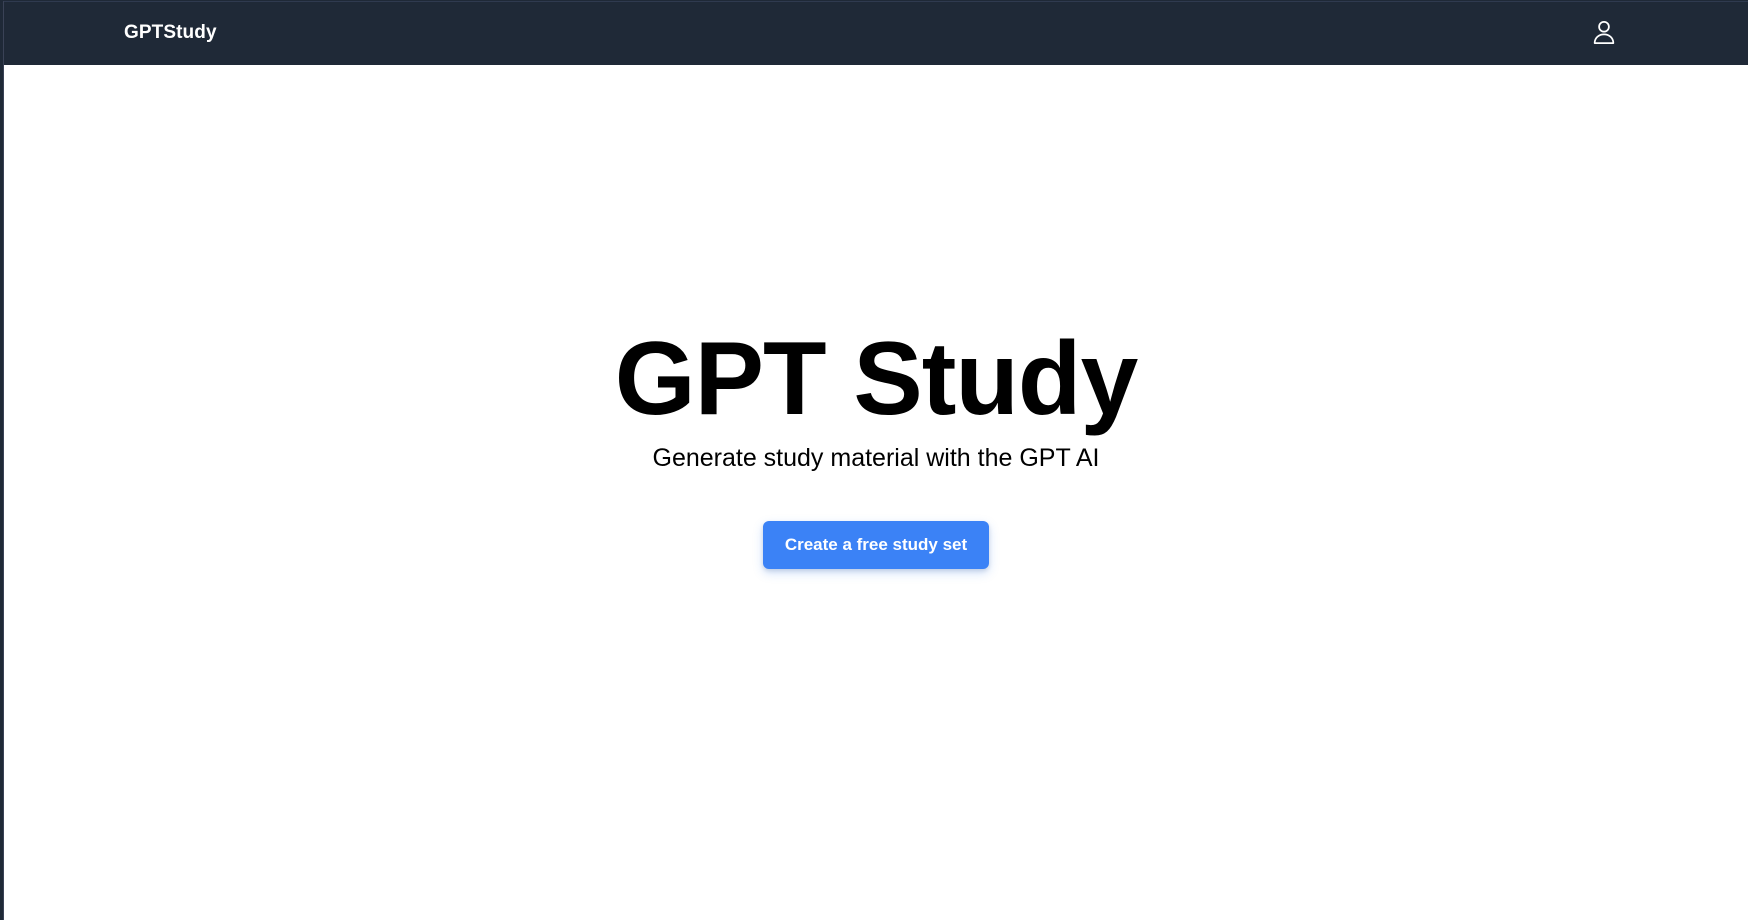  I want to click on hero-title: GPT Study, so click(876, 379).